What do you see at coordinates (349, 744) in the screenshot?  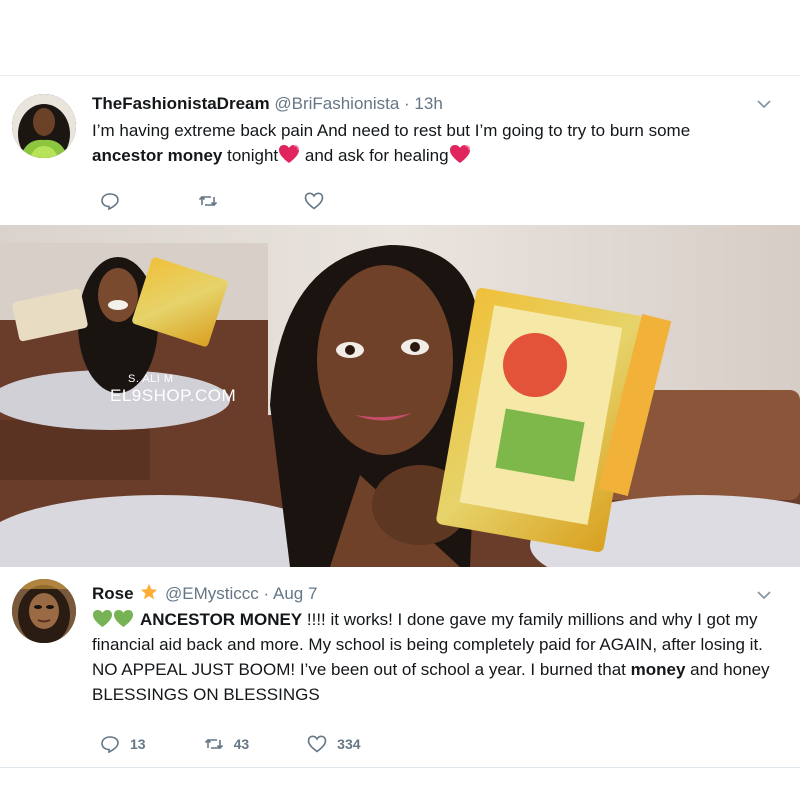 I see `like-count: 334` at bounding box center [349, 744].